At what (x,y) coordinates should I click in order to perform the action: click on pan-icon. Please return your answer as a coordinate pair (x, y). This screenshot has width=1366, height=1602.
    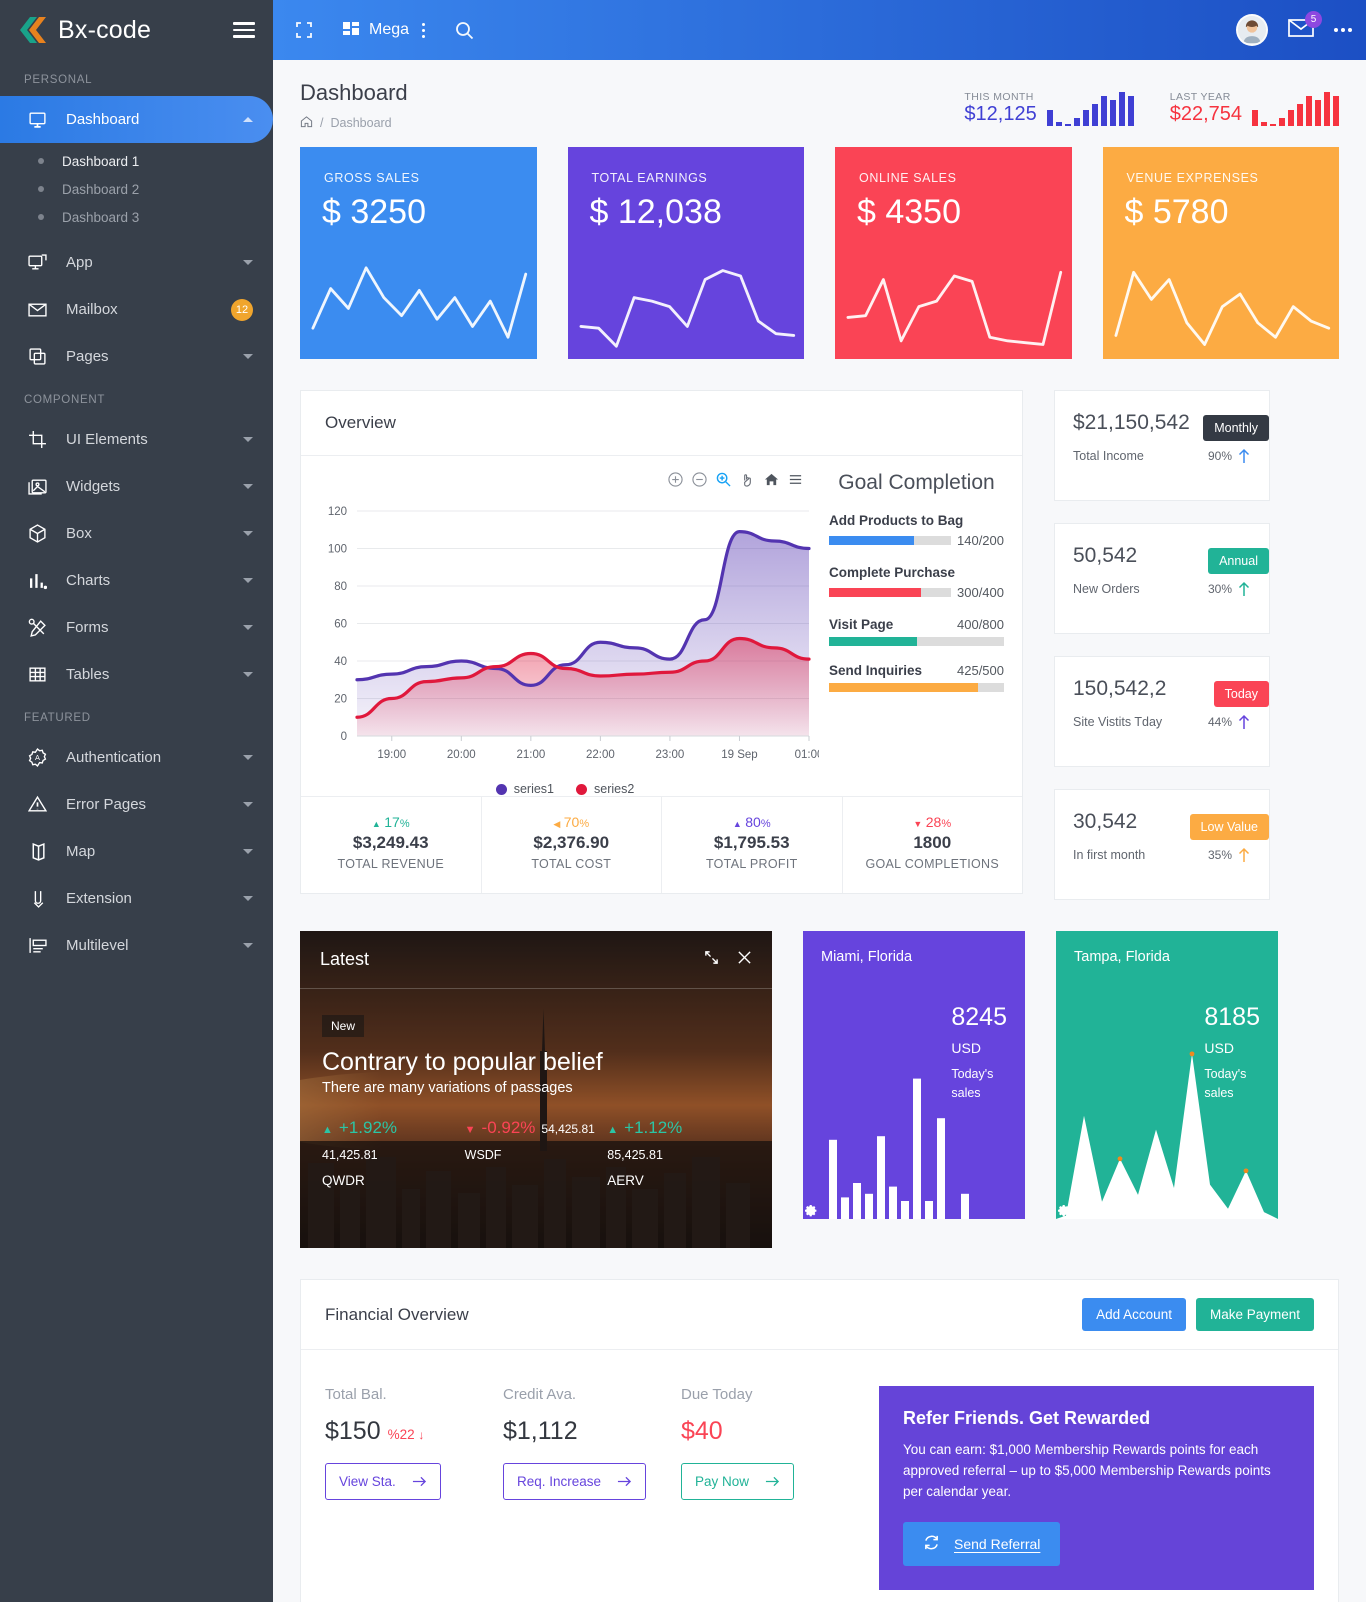
    Looking at the image, I should click on (747, 479).